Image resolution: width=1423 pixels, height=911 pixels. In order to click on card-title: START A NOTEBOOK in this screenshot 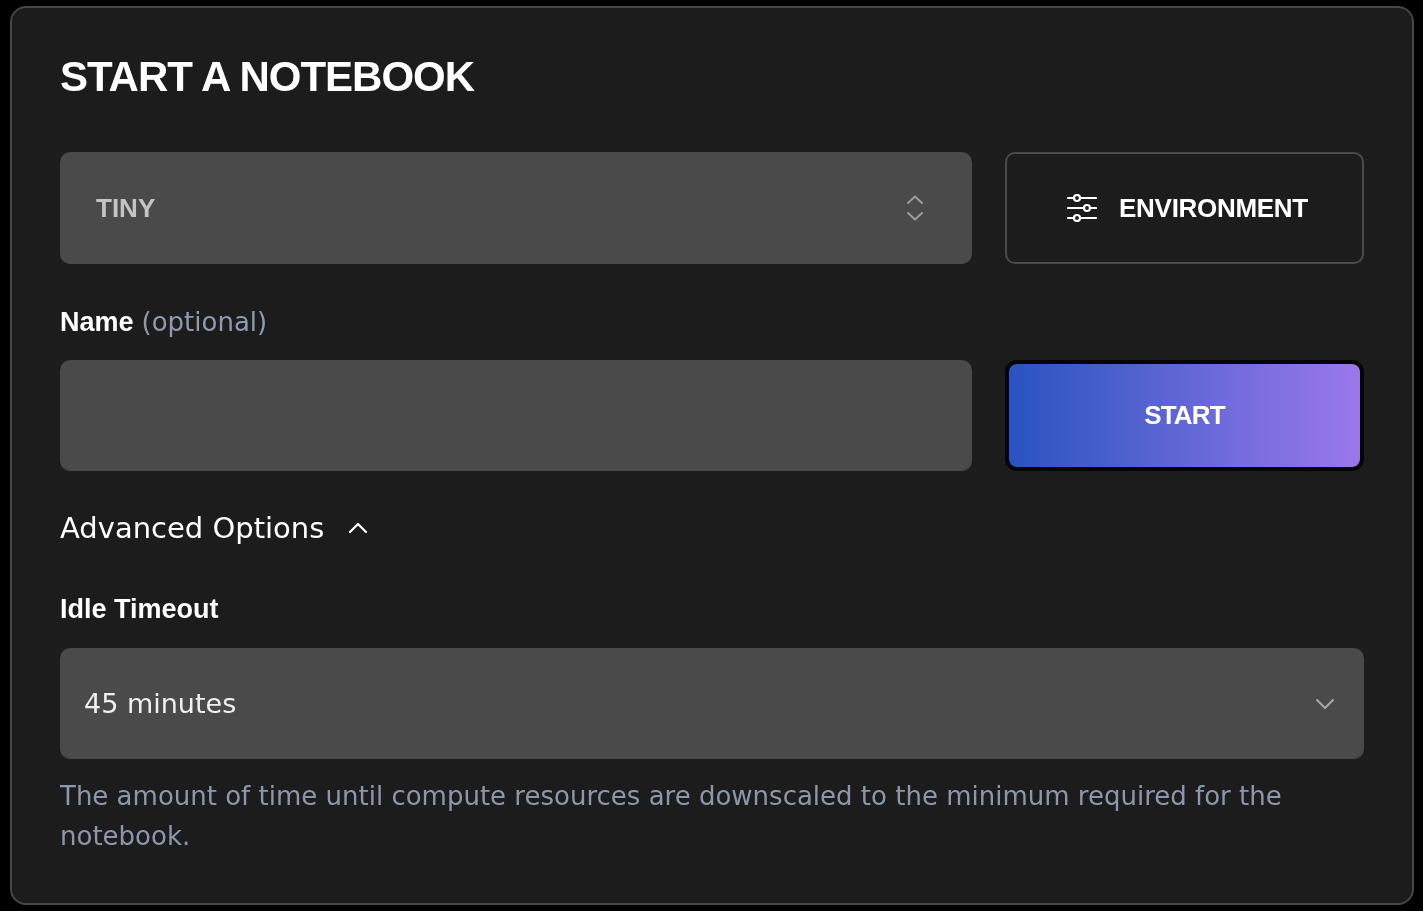, I will do `click(267, 77)`.